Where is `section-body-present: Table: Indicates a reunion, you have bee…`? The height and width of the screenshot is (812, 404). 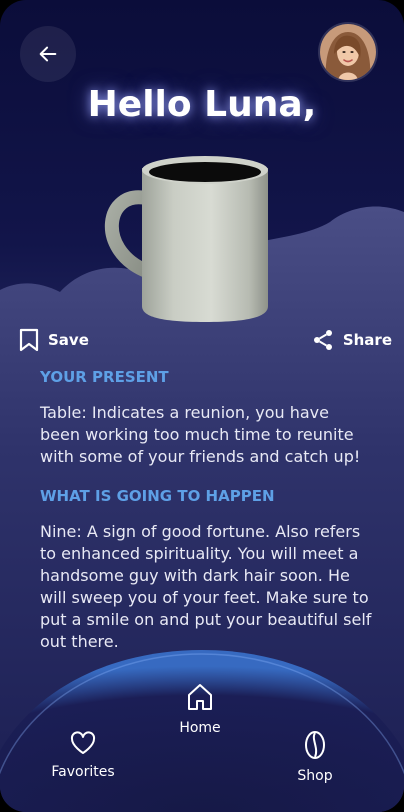
section-body-present: Table: Indicates a reunion, you have bee… is located at coordinates (200, 434).